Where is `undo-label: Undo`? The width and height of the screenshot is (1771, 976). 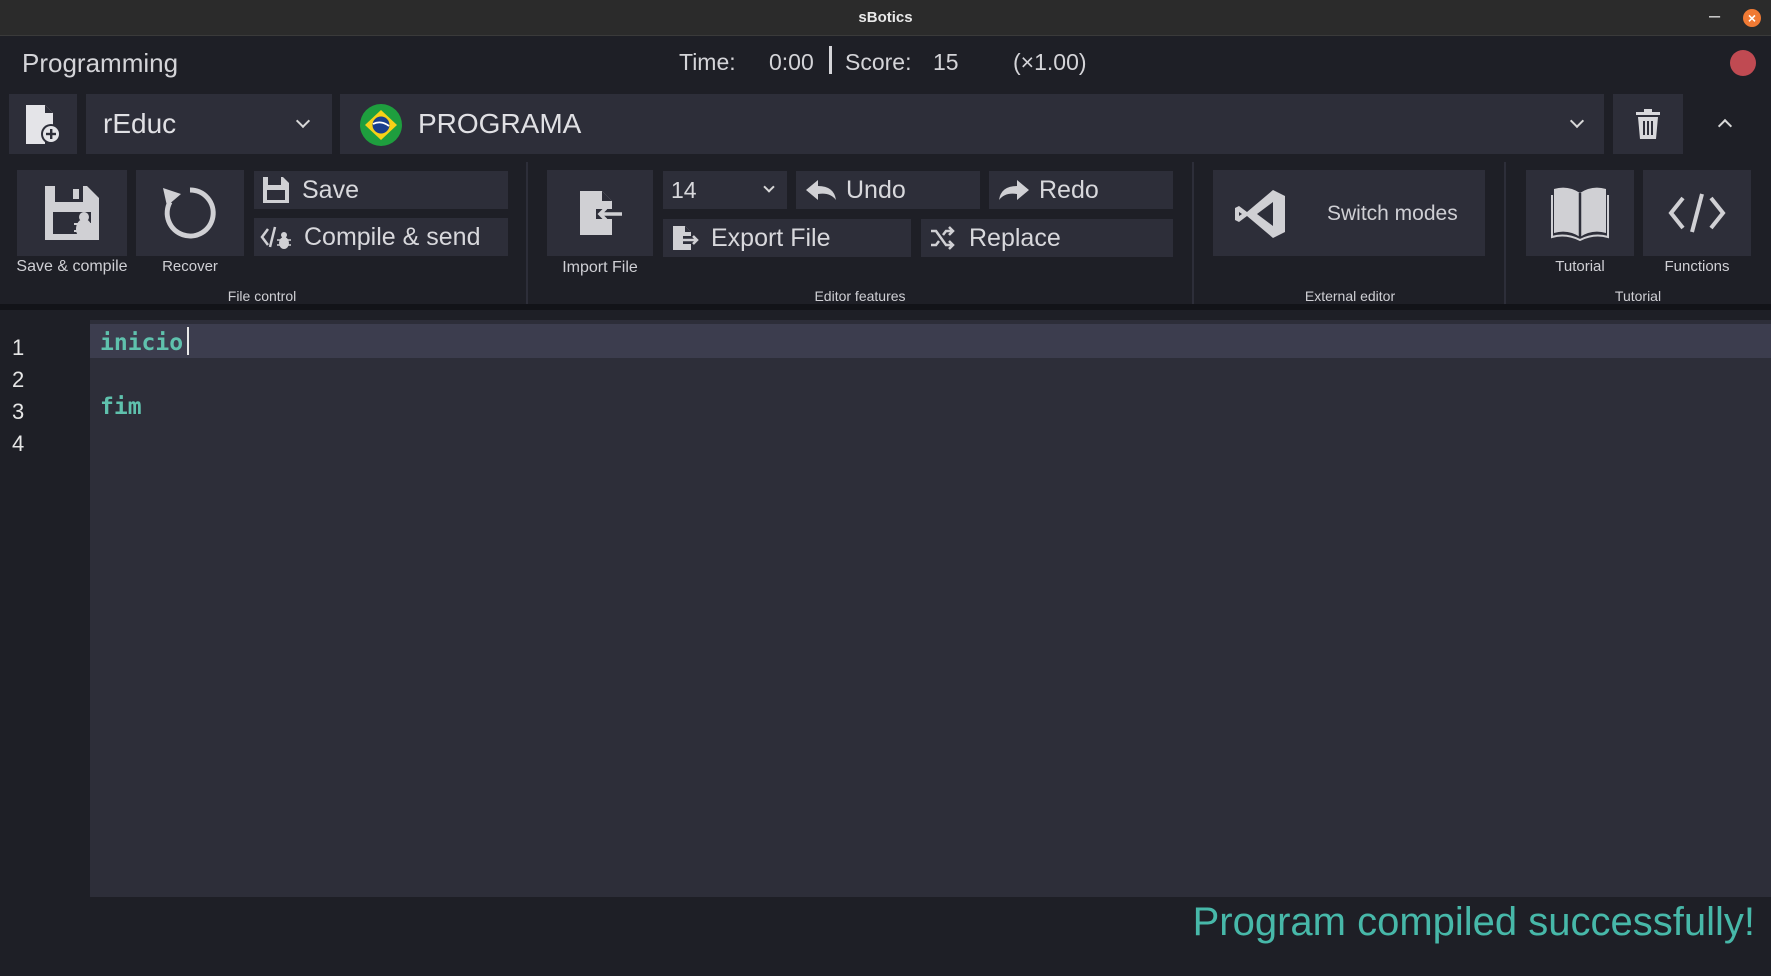
undo-label: Undo is located at coordinates (876, 189).